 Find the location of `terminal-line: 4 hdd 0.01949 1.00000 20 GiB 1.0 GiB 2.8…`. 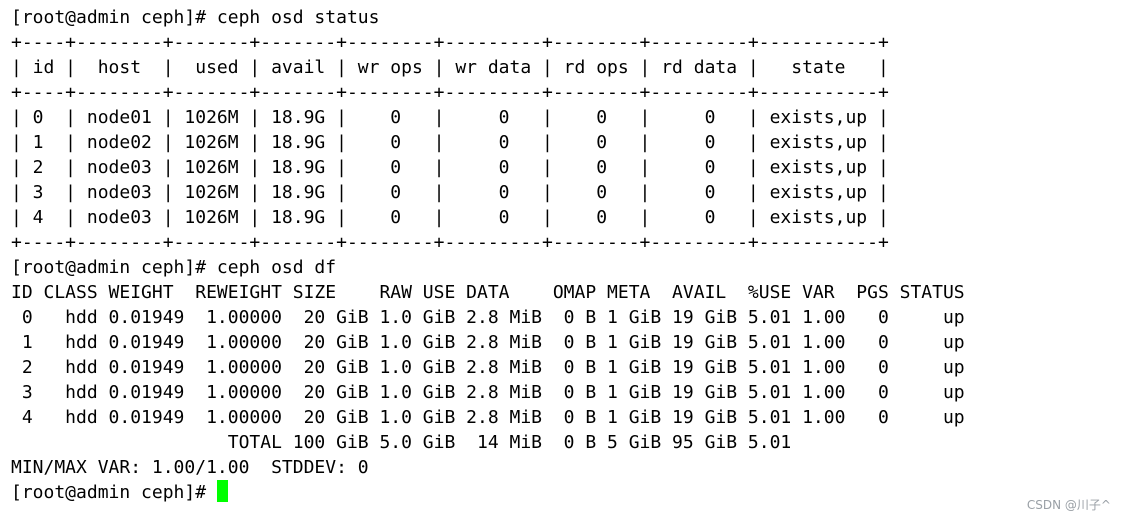

terminal-line: 4 hdd 0.01949 1.00000 20 GiB 1.0 GiB 2.8… is located at coordinates (488, 417).